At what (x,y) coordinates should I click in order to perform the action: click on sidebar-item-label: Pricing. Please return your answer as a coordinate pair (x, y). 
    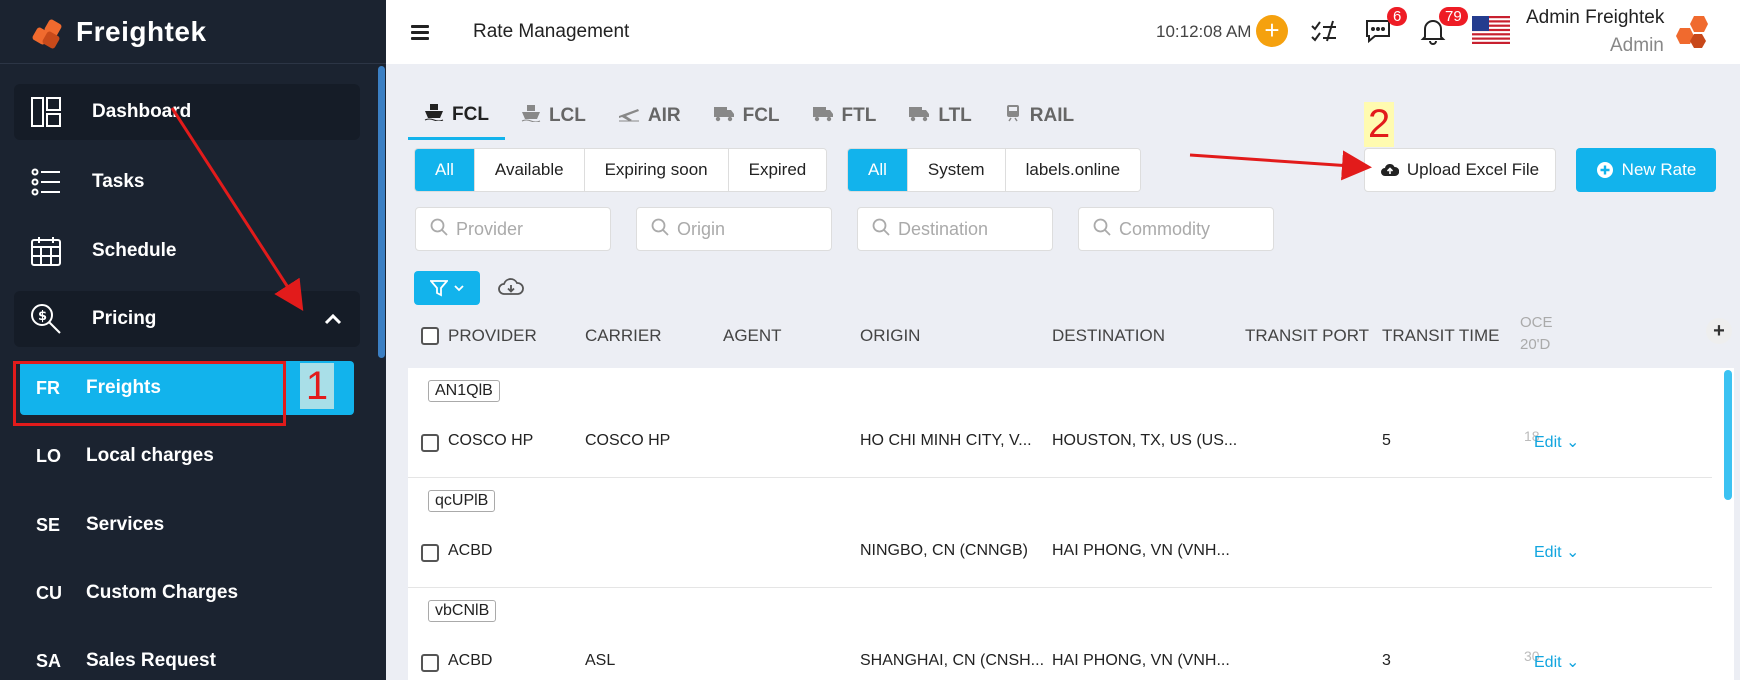
    Looking at the image, I should click on (124, 318).